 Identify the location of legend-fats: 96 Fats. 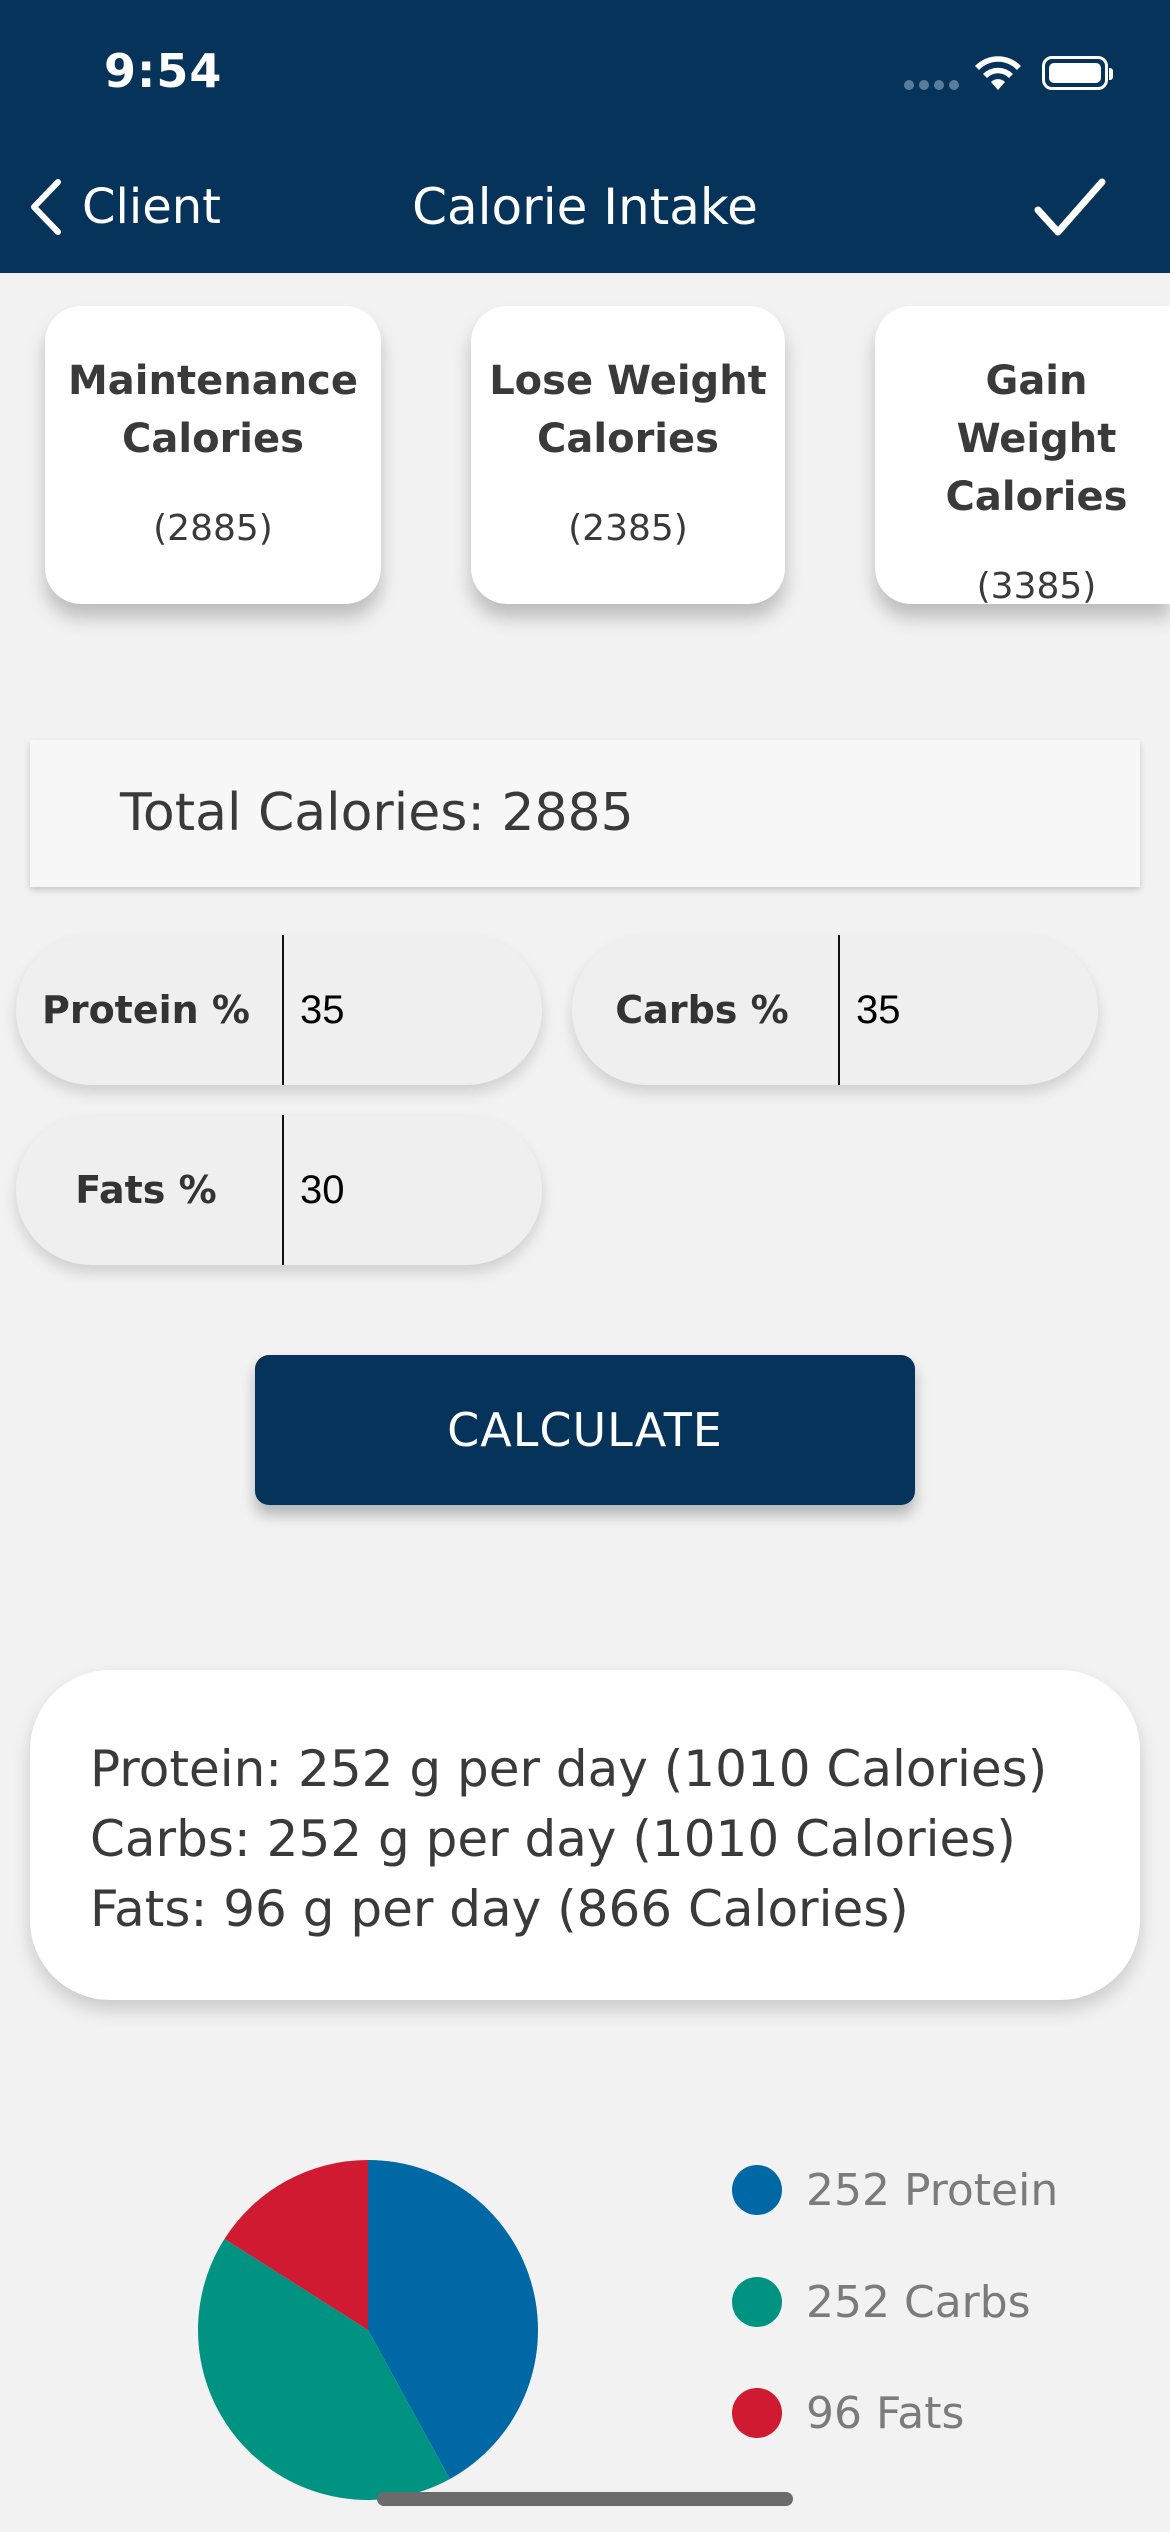
(848, 2413).